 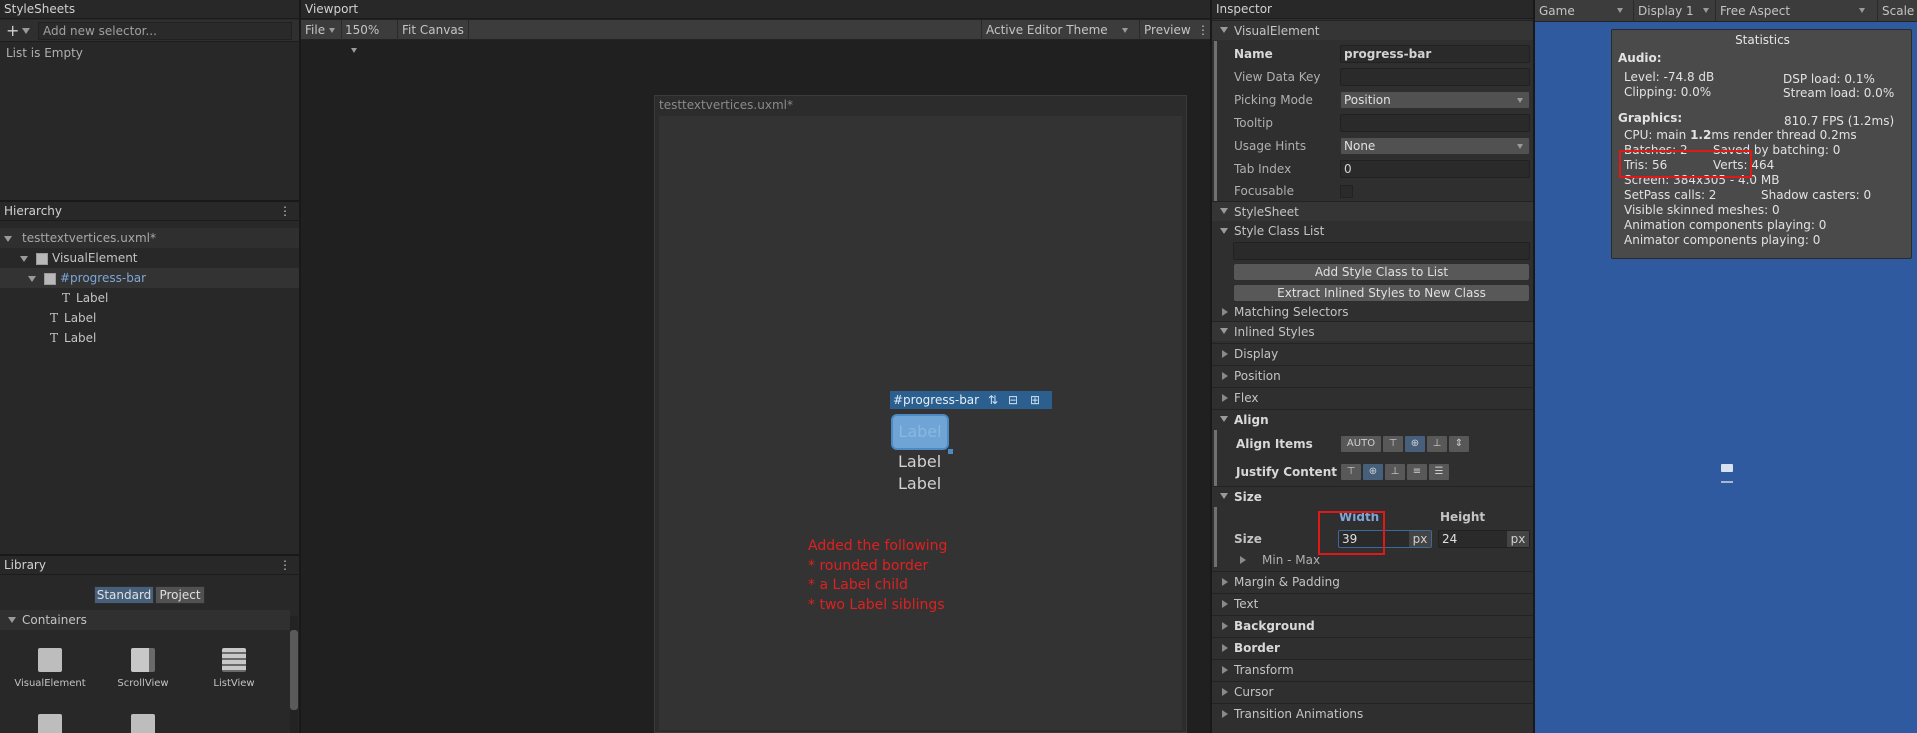 What do you see at coordinates (1673, 11) in the screenshot?
I see `display-dropdown: Display 1` at bounding box center [1673, 11].